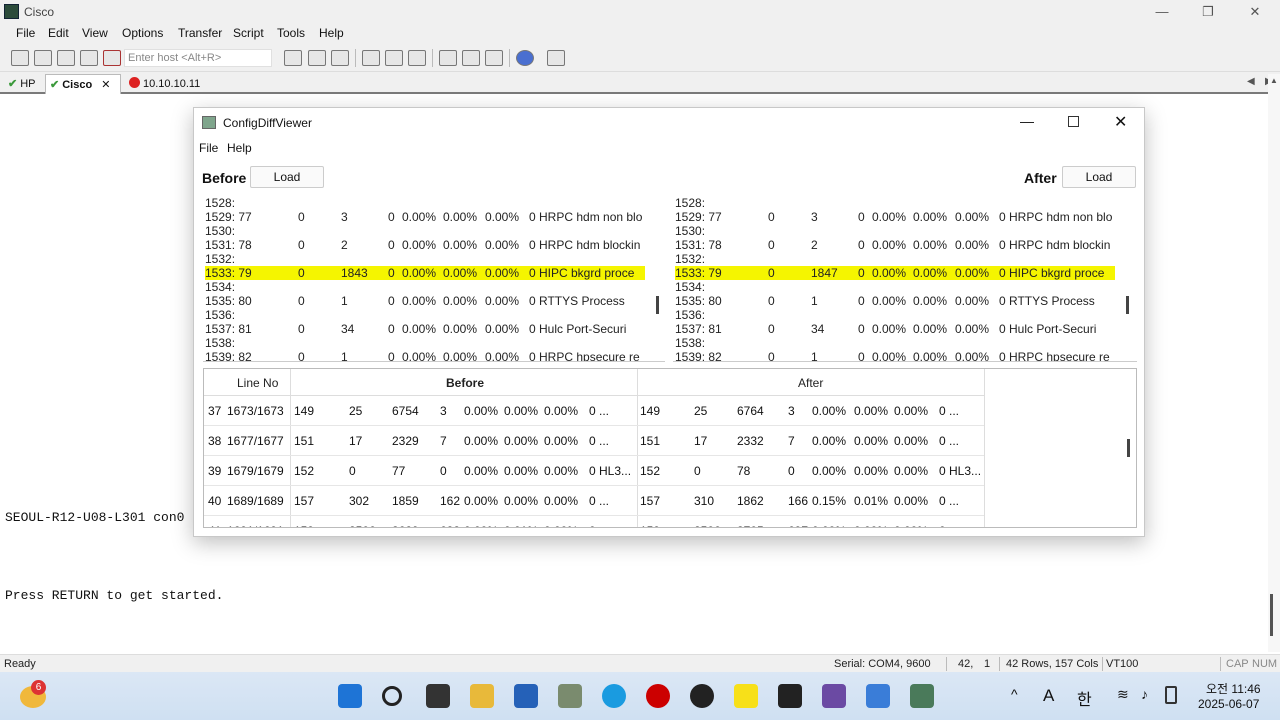  What do you see at coordinates (438, 696) in the screenshot?
I see `task-view-icon` at bounding box center [438, 696].